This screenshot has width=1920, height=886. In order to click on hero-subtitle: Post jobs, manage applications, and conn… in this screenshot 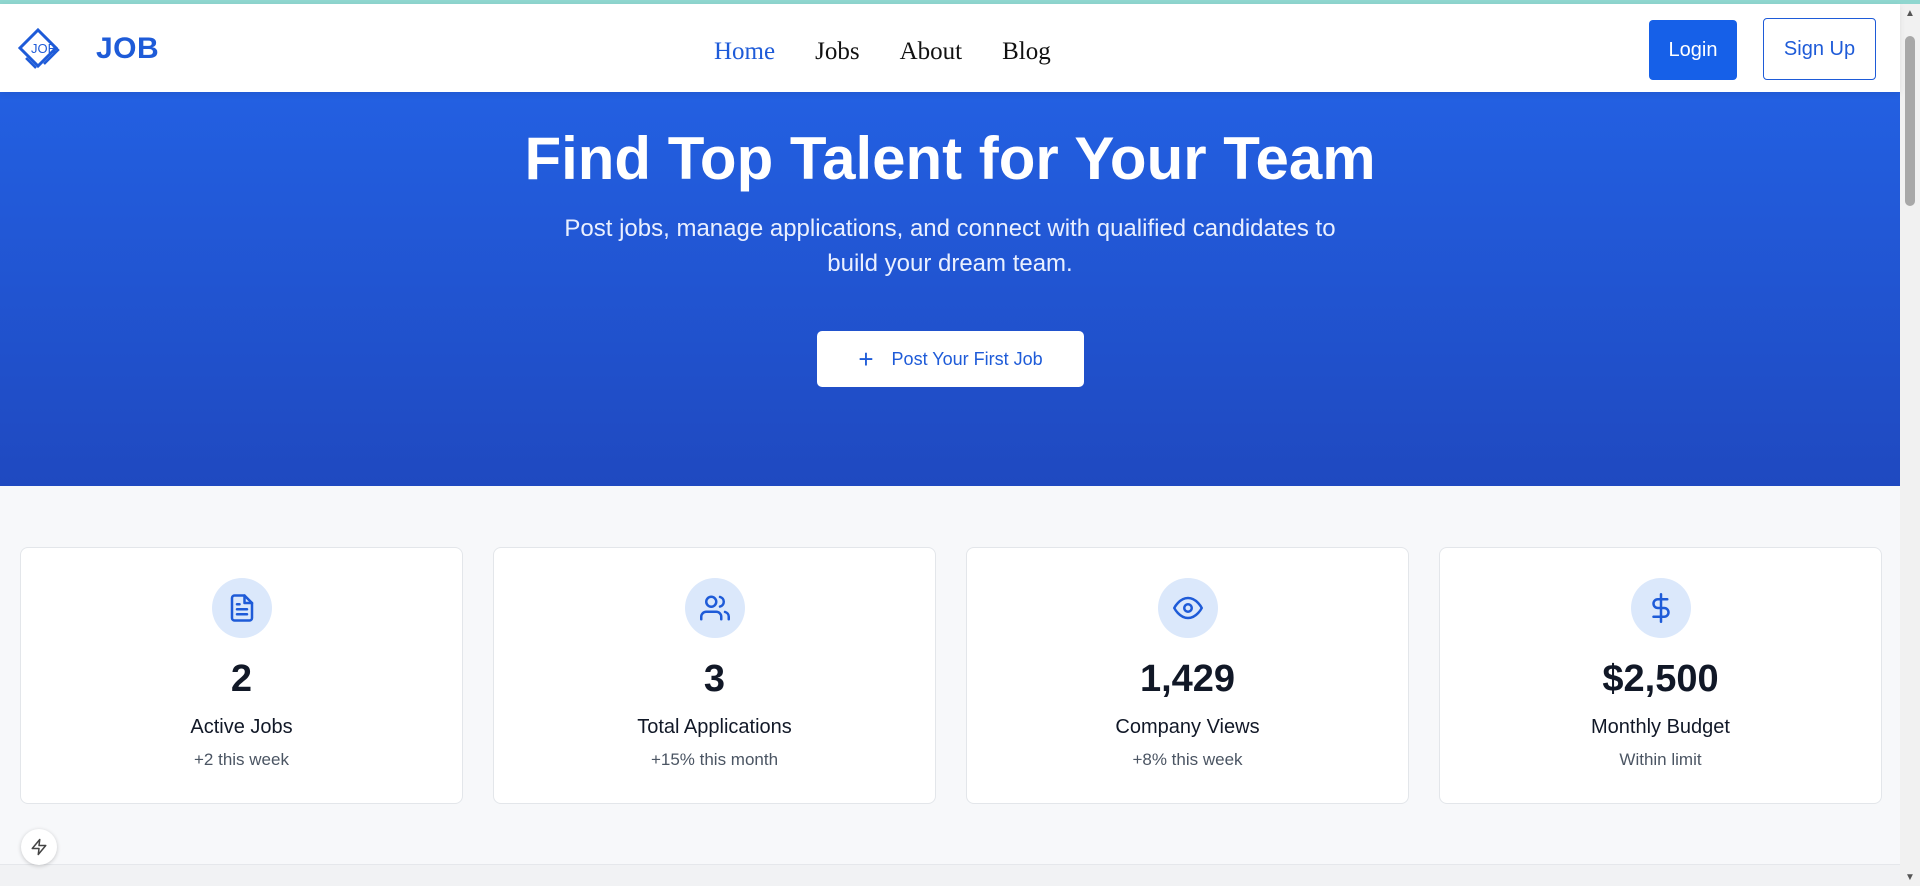, I will do `click(950, 246)`.